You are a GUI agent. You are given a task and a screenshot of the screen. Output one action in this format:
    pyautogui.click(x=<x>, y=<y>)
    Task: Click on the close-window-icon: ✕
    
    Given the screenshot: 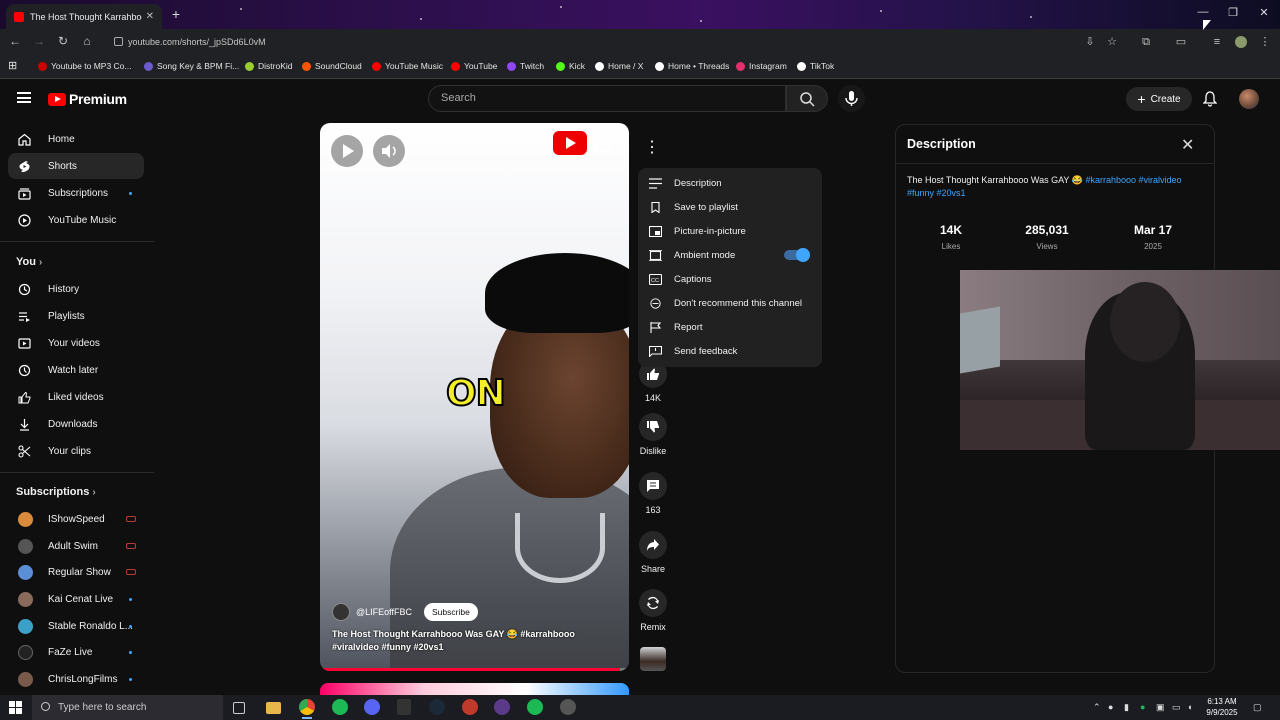 What is the action you would take?
    pyautogui.click(x=1264, y=12)
    